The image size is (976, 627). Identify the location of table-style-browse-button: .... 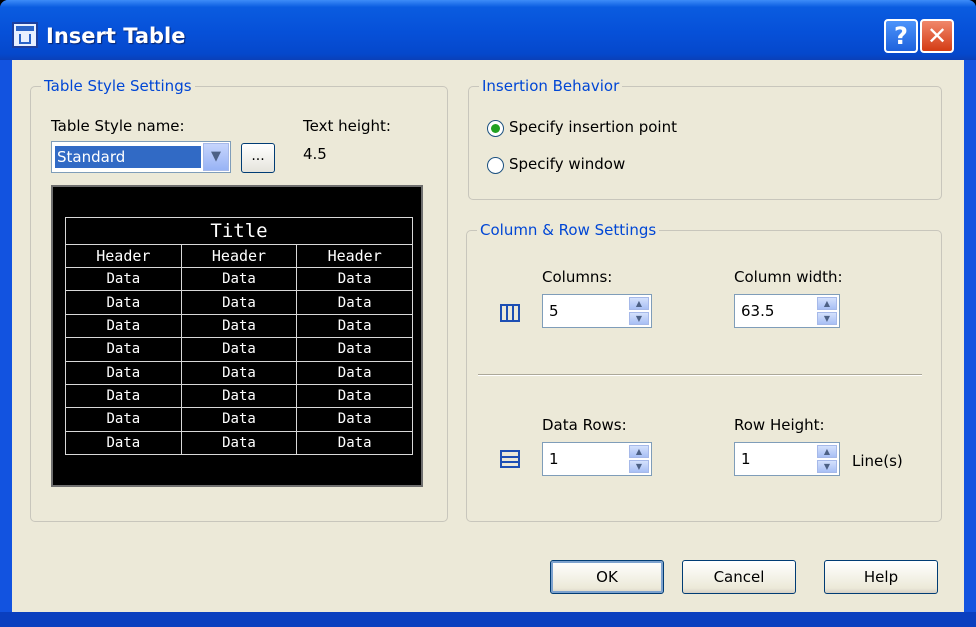
(258, 158).